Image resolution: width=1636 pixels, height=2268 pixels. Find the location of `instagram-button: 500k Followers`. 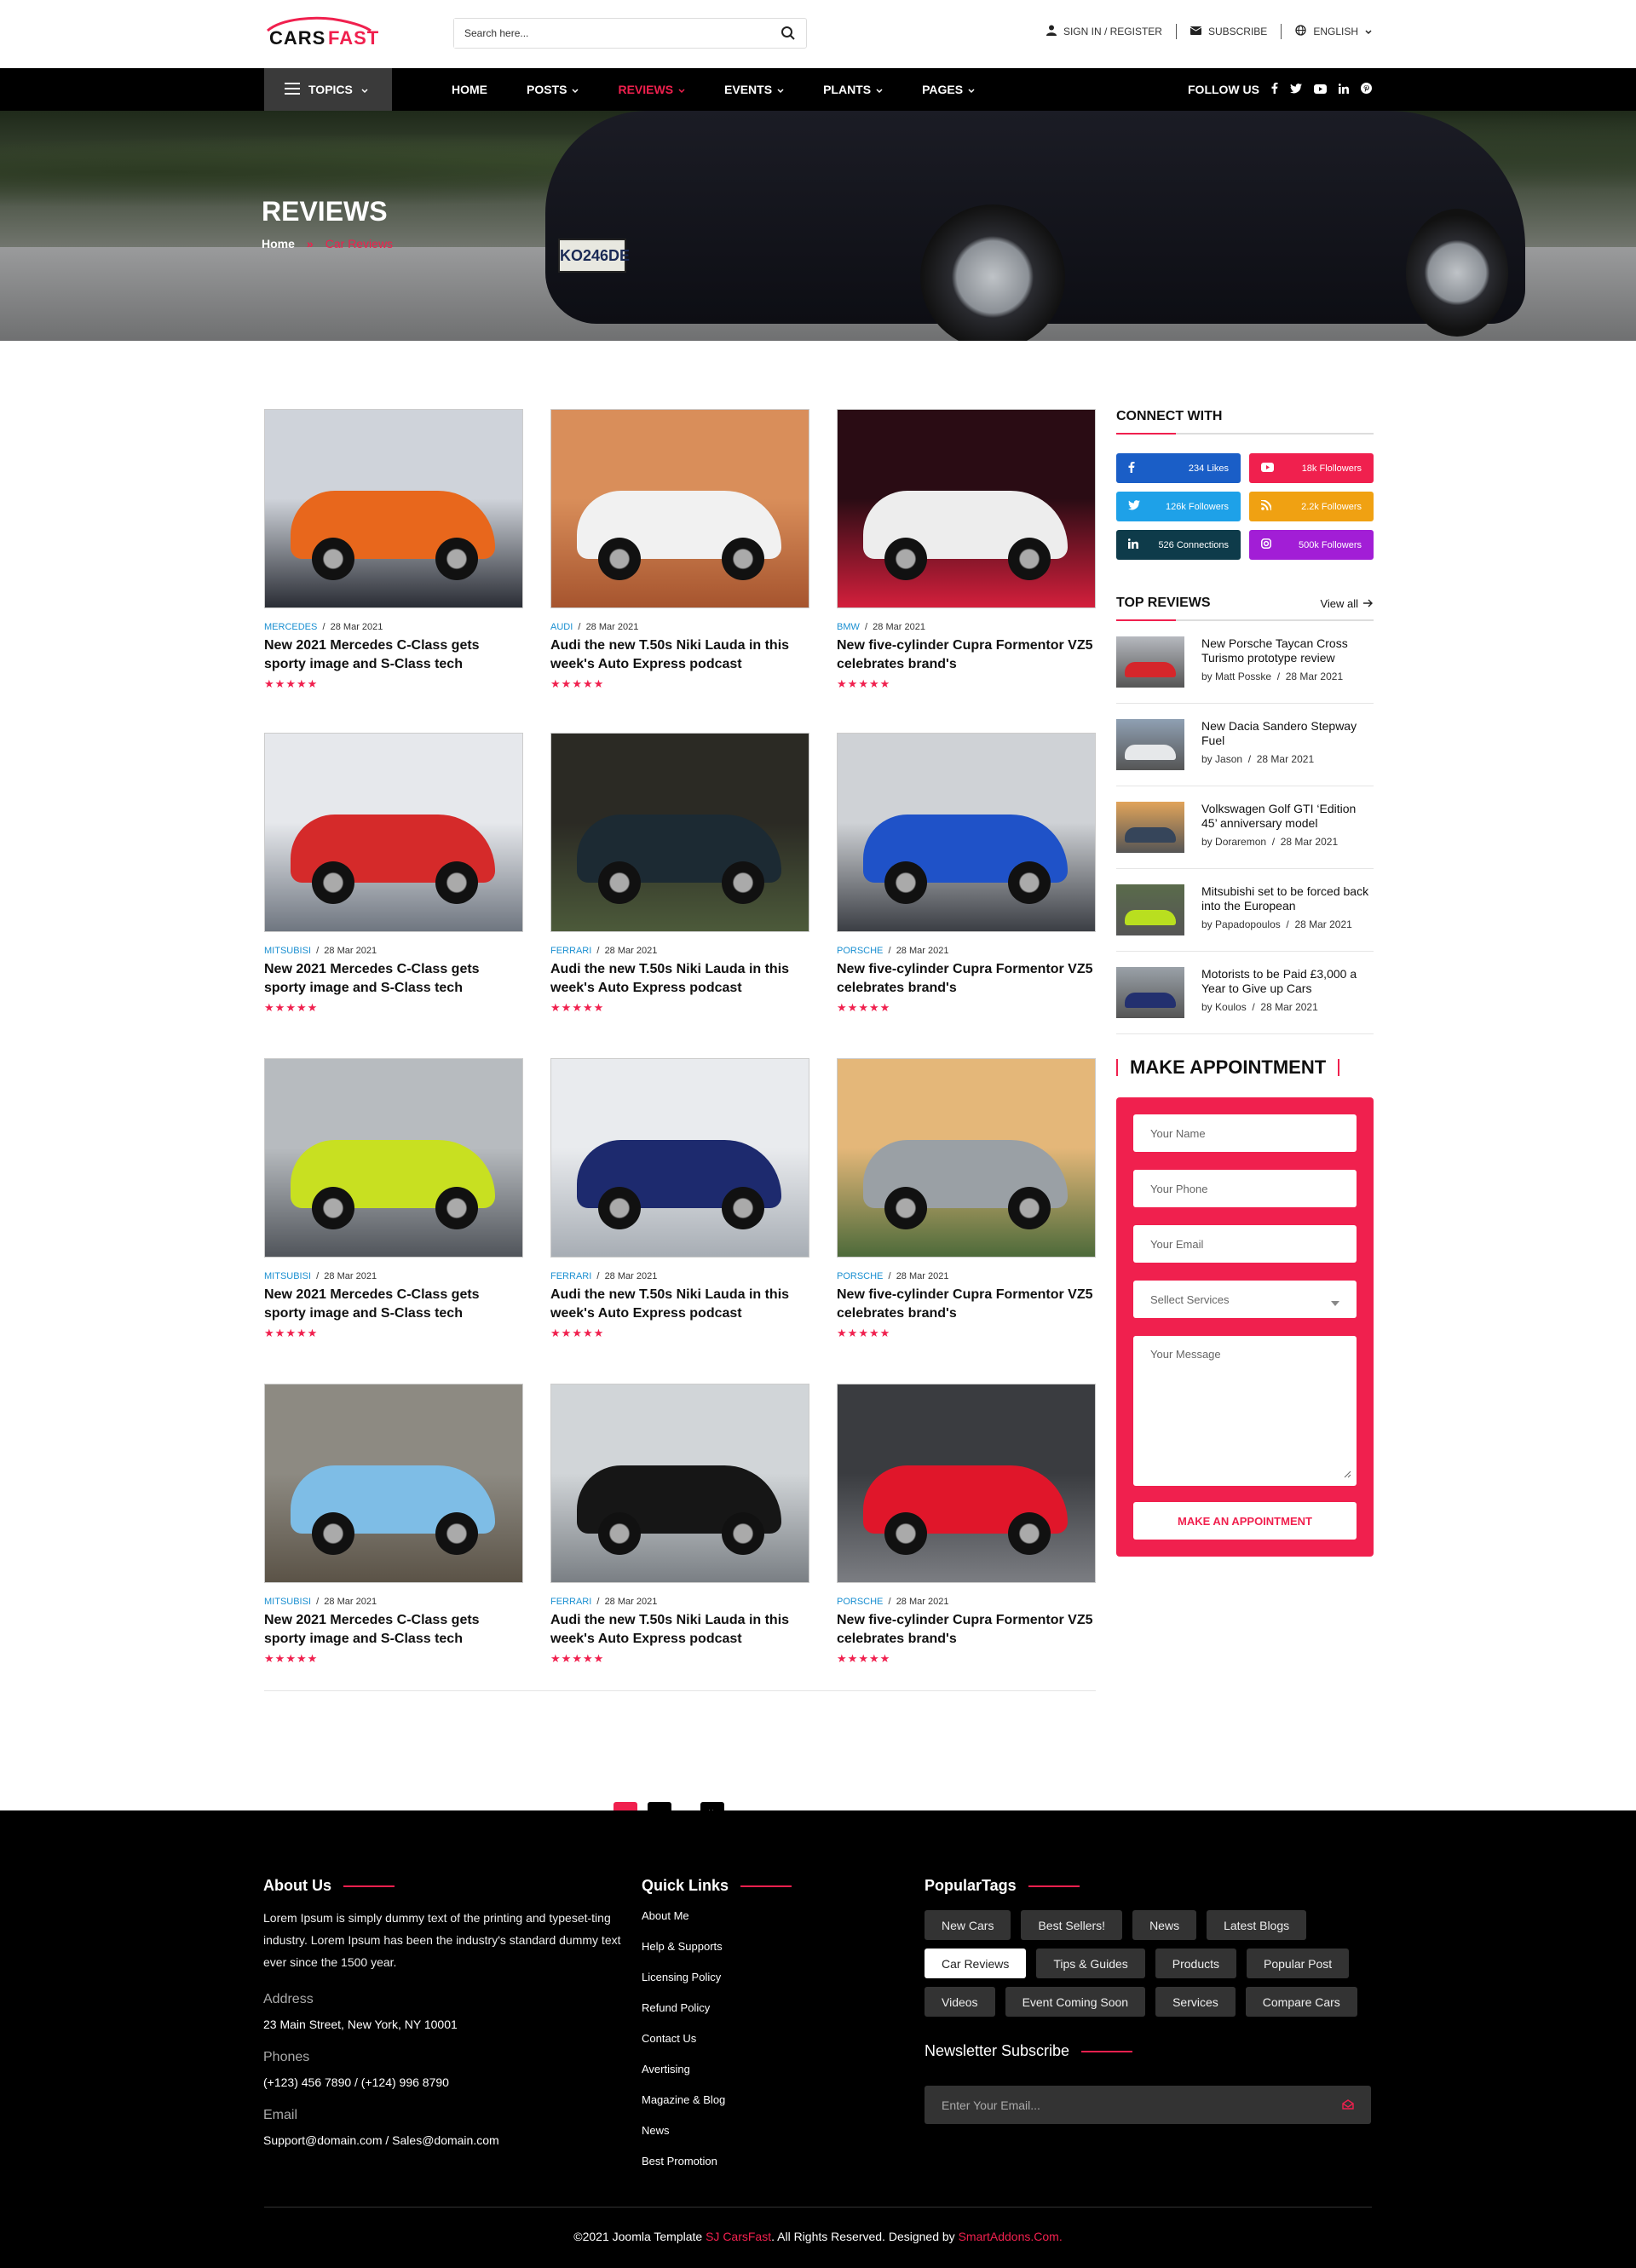

instagram-button: 500k Followers is located at coordinates (1312, 545).